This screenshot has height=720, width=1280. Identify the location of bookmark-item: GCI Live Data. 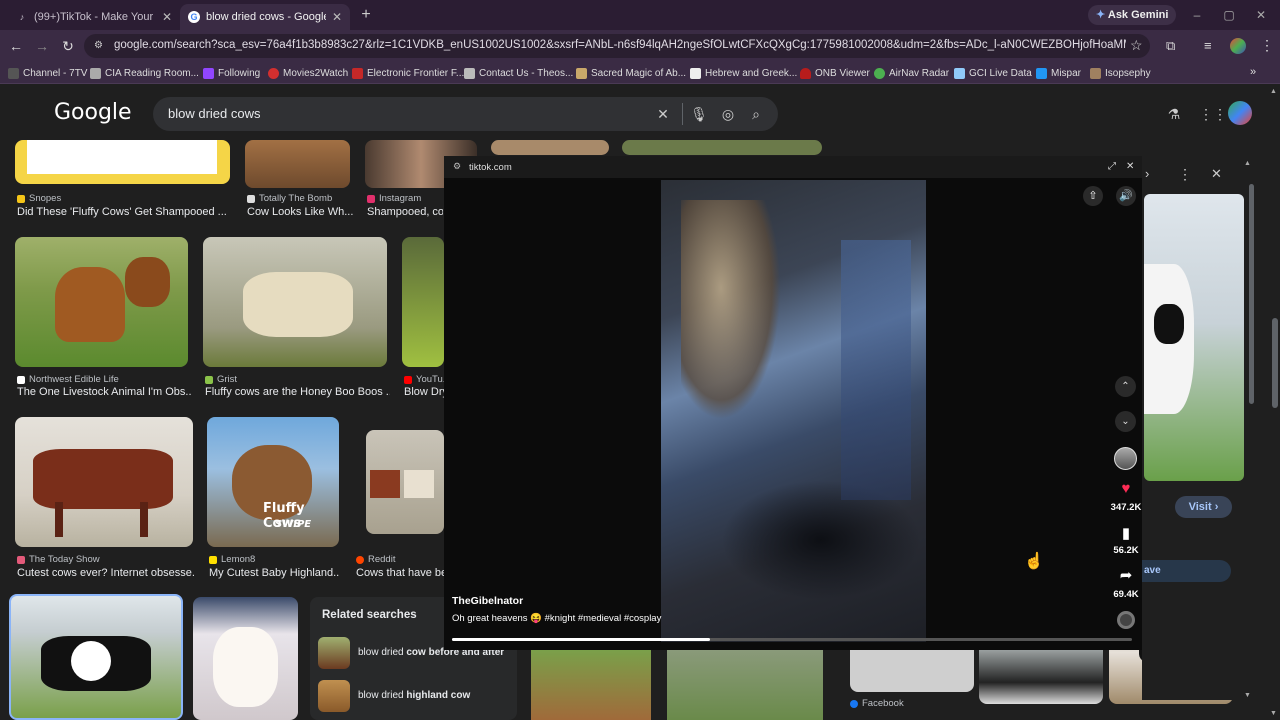
(993, 73).